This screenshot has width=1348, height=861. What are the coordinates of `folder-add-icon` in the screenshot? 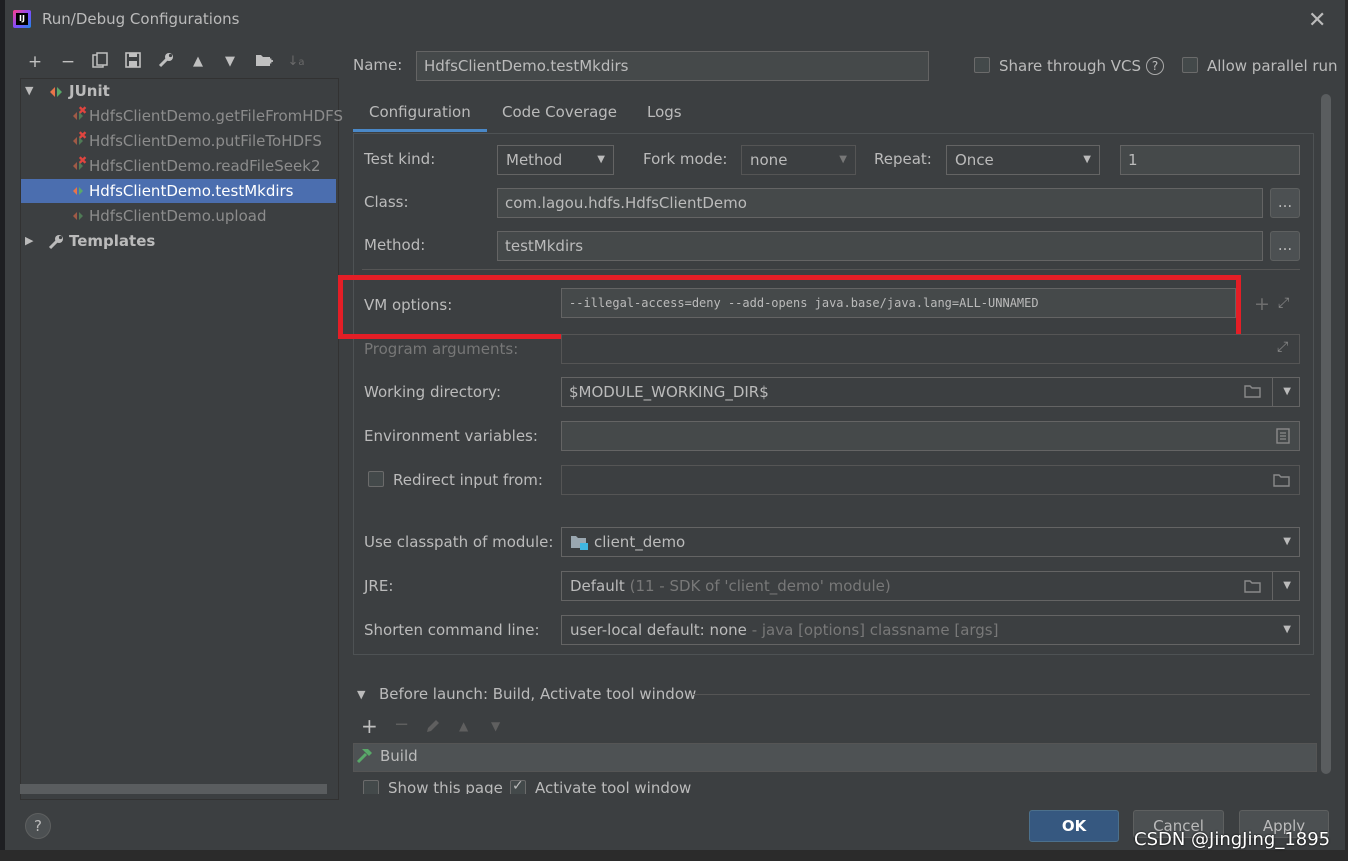 It's located at (264, 62).